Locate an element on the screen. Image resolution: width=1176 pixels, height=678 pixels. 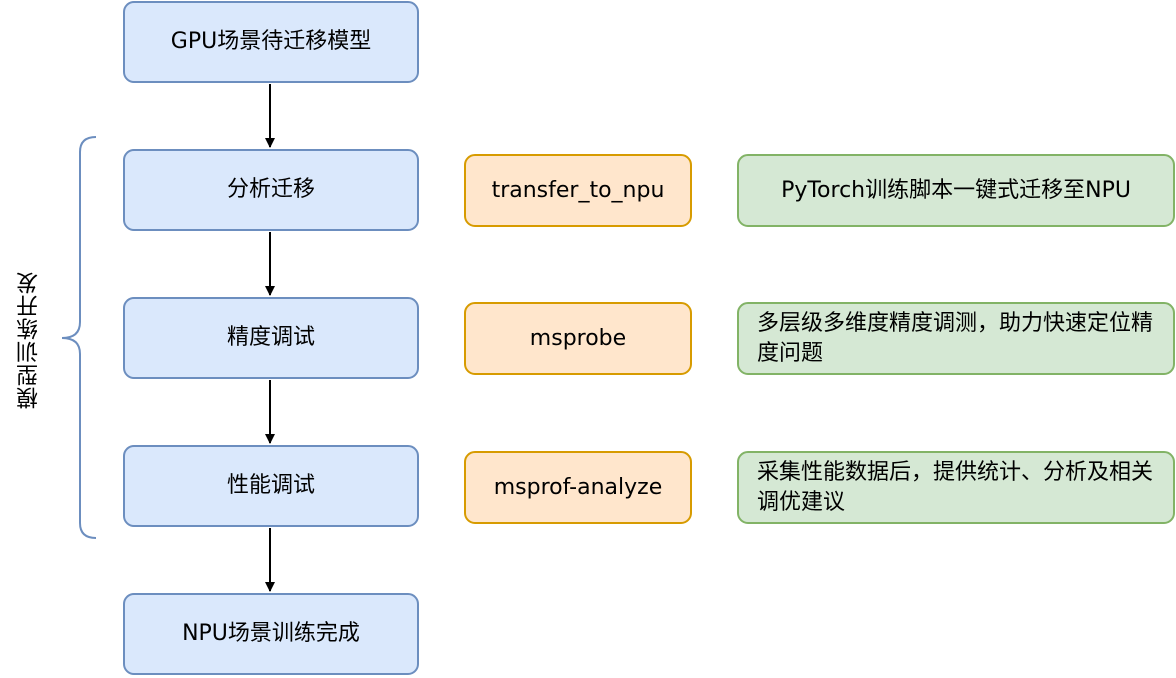
desc-migration-text: PyTorch训练脚本一键式迁移至NPU is located at coordinates (956, 190).